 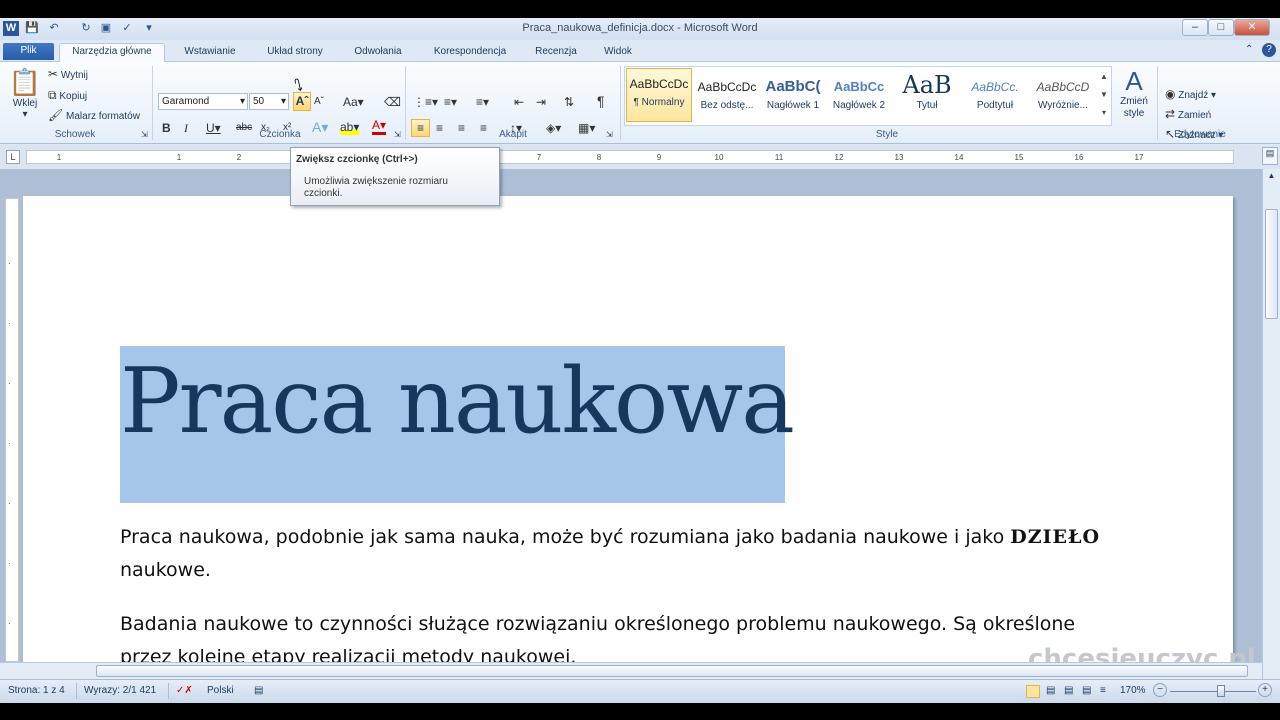 What do you see at coordinates (609, 134) in the screenshot?
I see `paragraph-launcher-icon: ⇲` at bounding box center [609, 134].